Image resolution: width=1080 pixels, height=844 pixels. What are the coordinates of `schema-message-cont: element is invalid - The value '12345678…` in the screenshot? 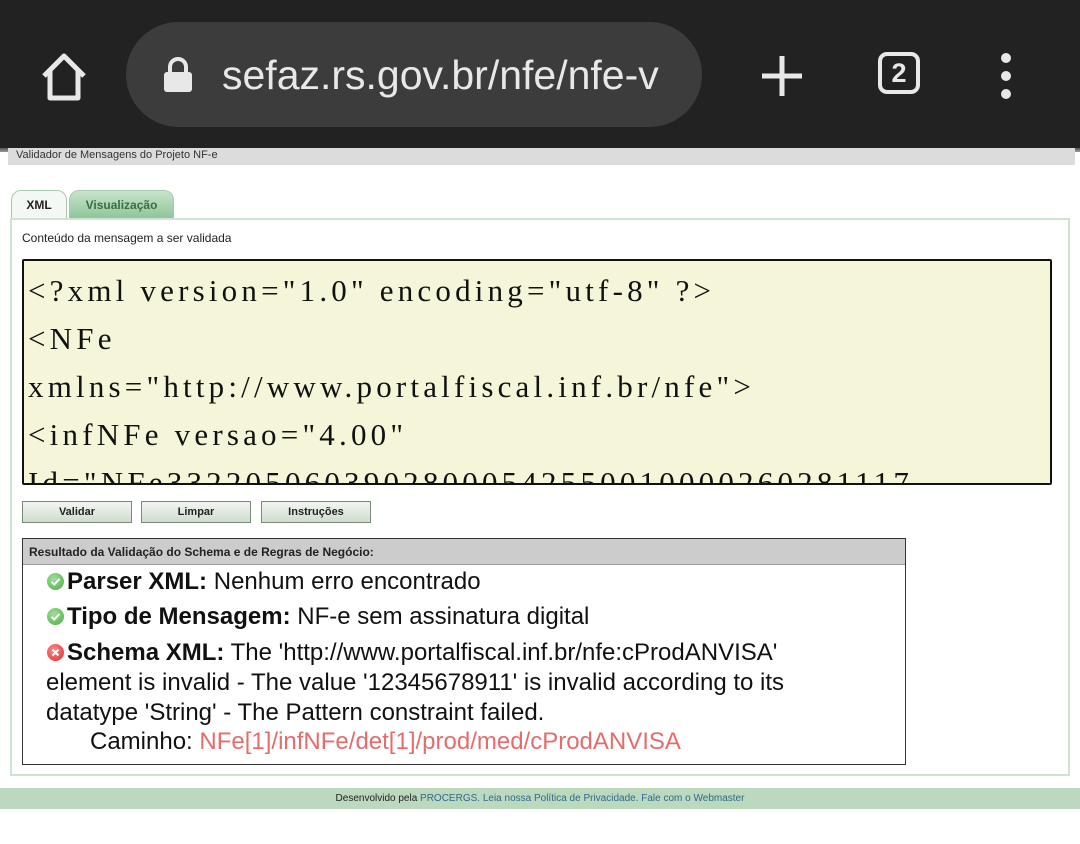 It's located at (415, 682).